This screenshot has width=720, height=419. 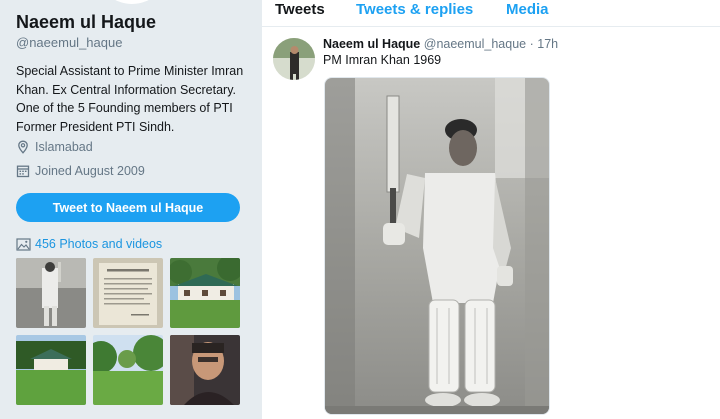 I want to click on profile-handle: @naeemul_haque, so click(x=69, y=42).